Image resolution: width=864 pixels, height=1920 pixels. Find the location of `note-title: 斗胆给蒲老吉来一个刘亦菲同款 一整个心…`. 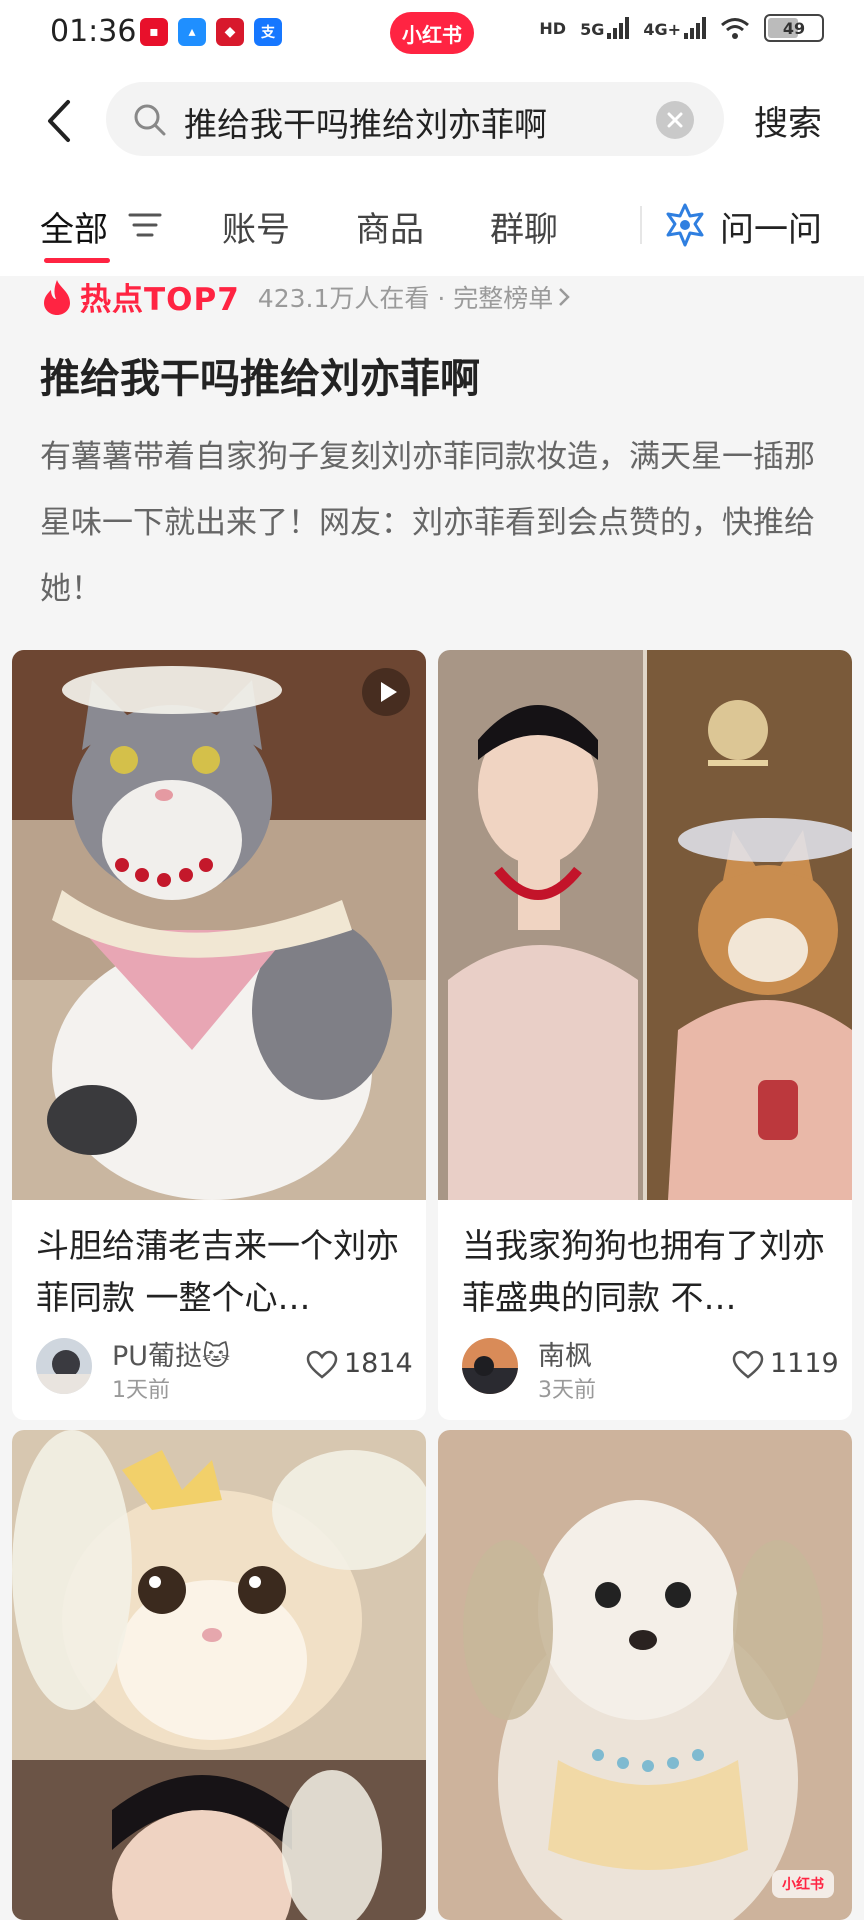

note-title: 斗胆给蒲老吉来一个刘亦菲同款 一整个心… is located at coordinates (221, 1272).